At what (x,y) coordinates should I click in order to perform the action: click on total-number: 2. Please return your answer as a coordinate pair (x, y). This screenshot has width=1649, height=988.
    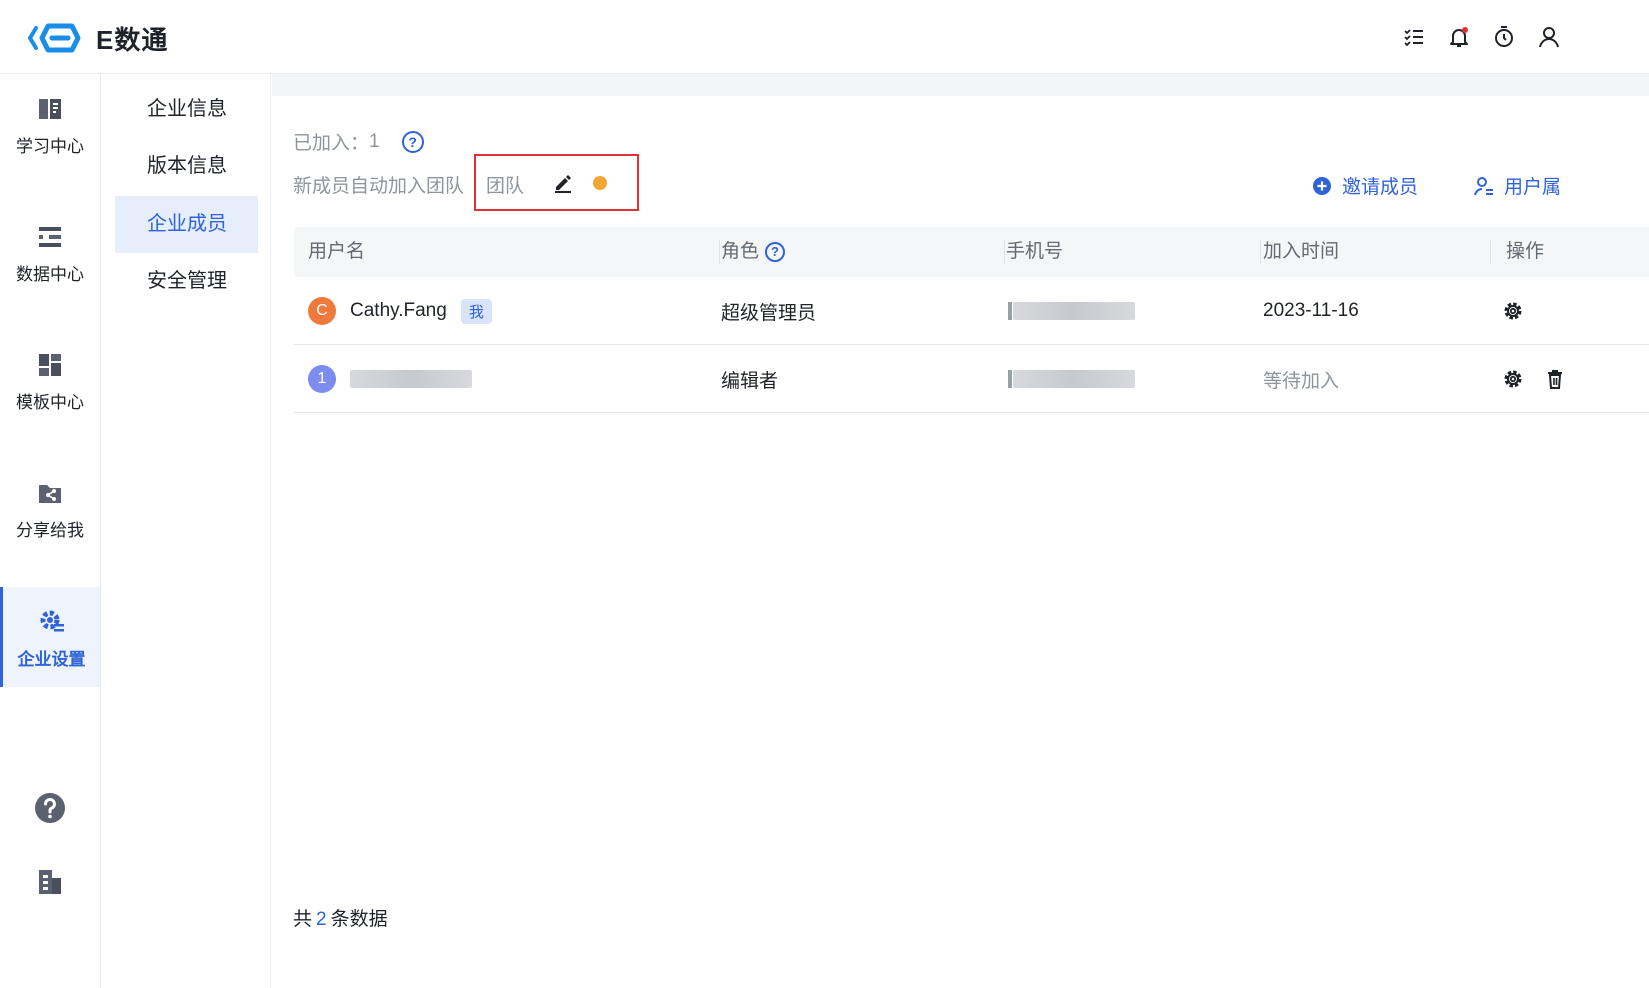
    Looking at the image, I should click on (321, 919).